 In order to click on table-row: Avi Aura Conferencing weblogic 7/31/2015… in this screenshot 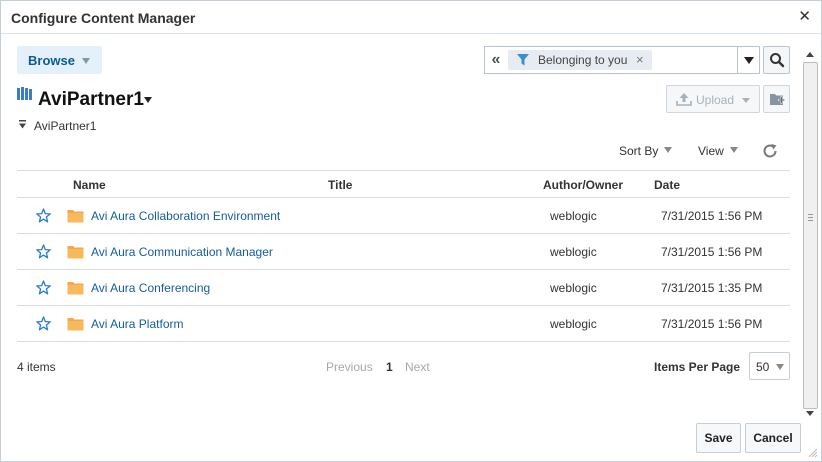, I will do `click(403, 288)`.